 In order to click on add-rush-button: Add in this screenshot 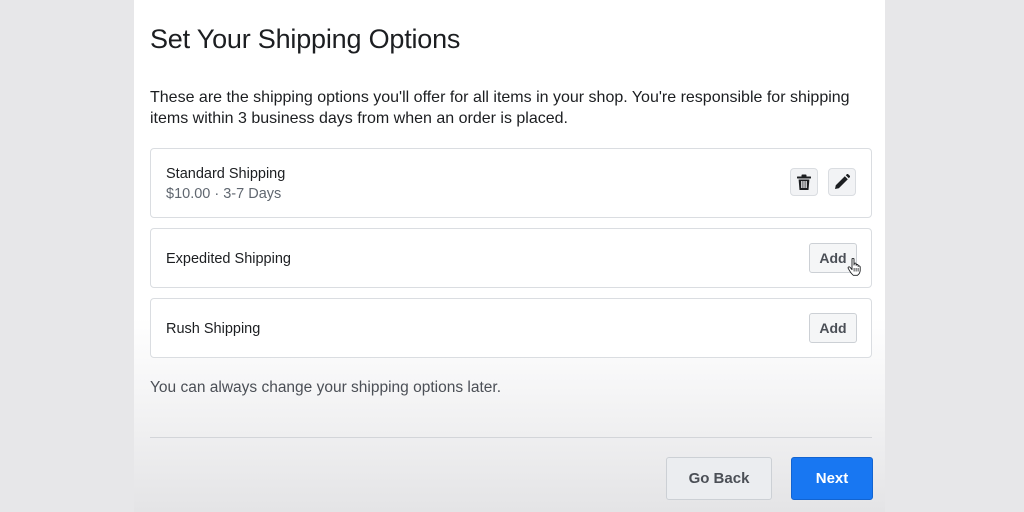, I will do `click(833, 328)`.